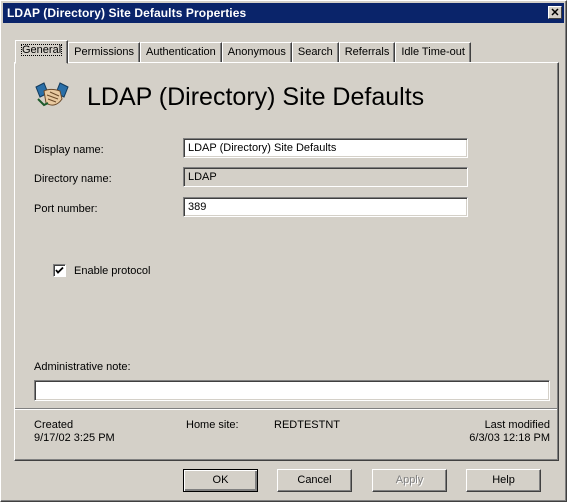 This screenshot has width=567, height=502. What do you see at coordinates (54, 425) in the screenshot?
I see `created-label: Created` at bounding box center [54, 425].